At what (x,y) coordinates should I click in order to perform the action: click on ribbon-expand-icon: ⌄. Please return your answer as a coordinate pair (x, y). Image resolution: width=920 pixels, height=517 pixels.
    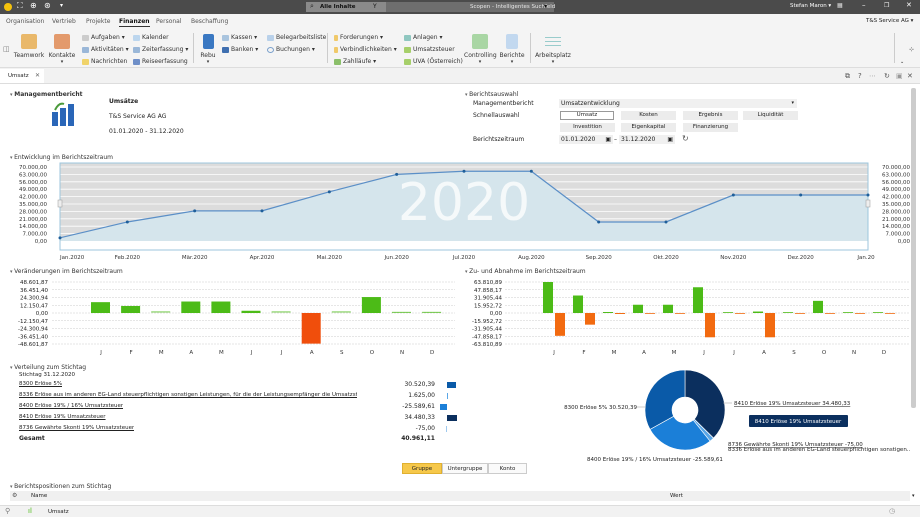
    Looking at the image, I should click on (902, 62).